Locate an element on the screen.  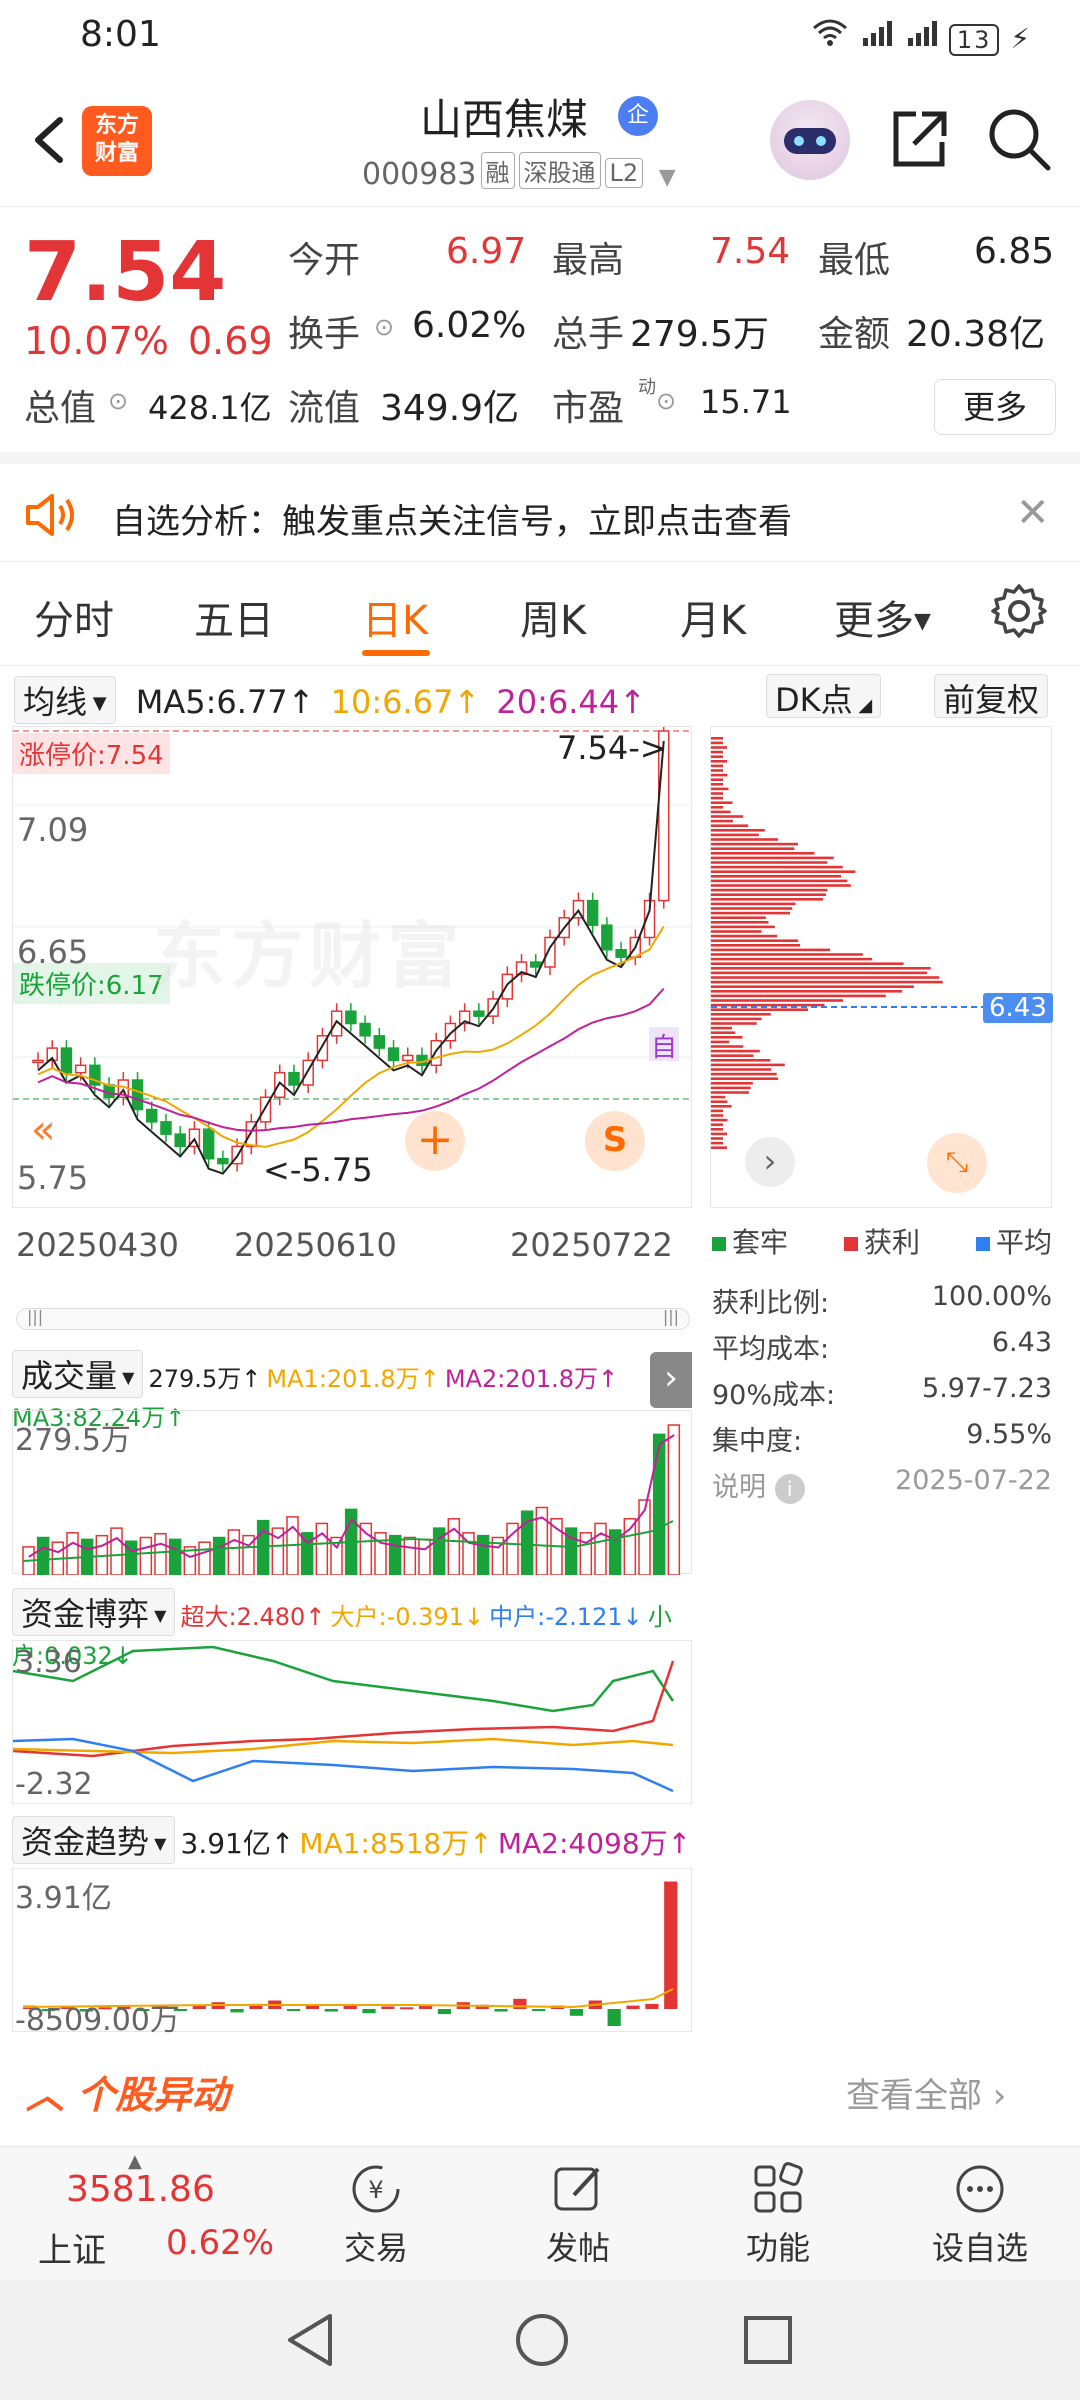
app-logo: 东方 财富 is located at coordinates (117, 141).